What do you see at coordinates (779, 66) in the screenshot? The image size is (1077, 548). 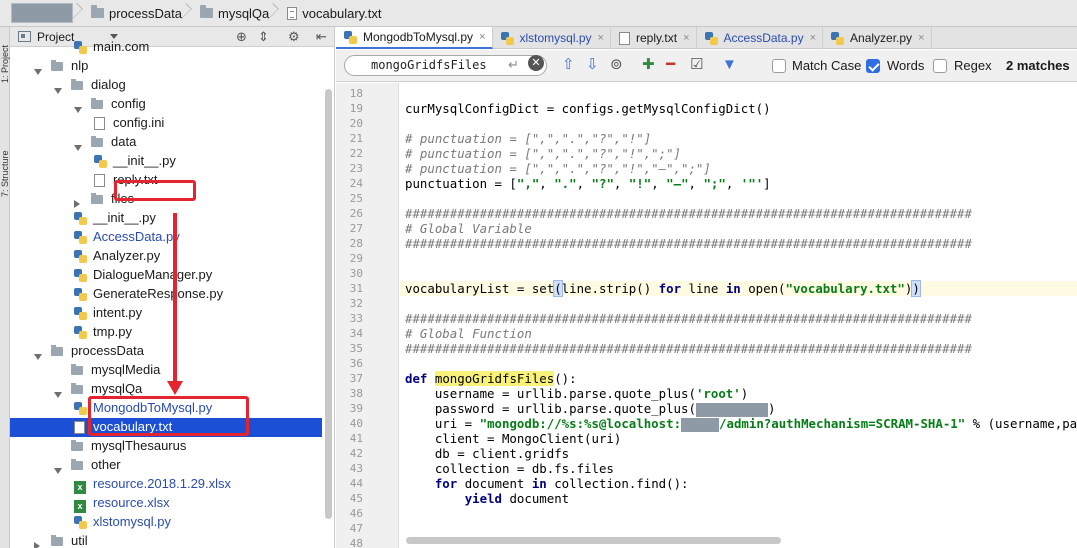 I see `match-case-checkbox` at bounding box center [779, 66].